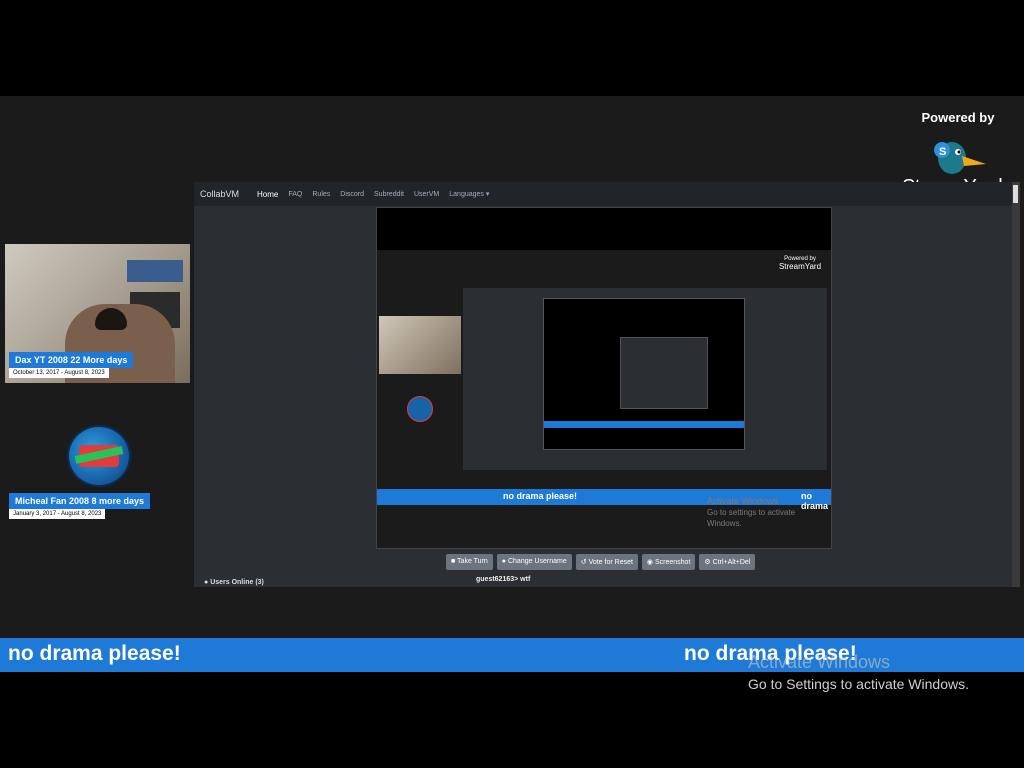 The height and width of the screenshot is (768, 1024). Describe the element at coordinates (71, 360) in the screenshot. I see `participant-1-name: Dax YT 2008 22 More days` at that location.